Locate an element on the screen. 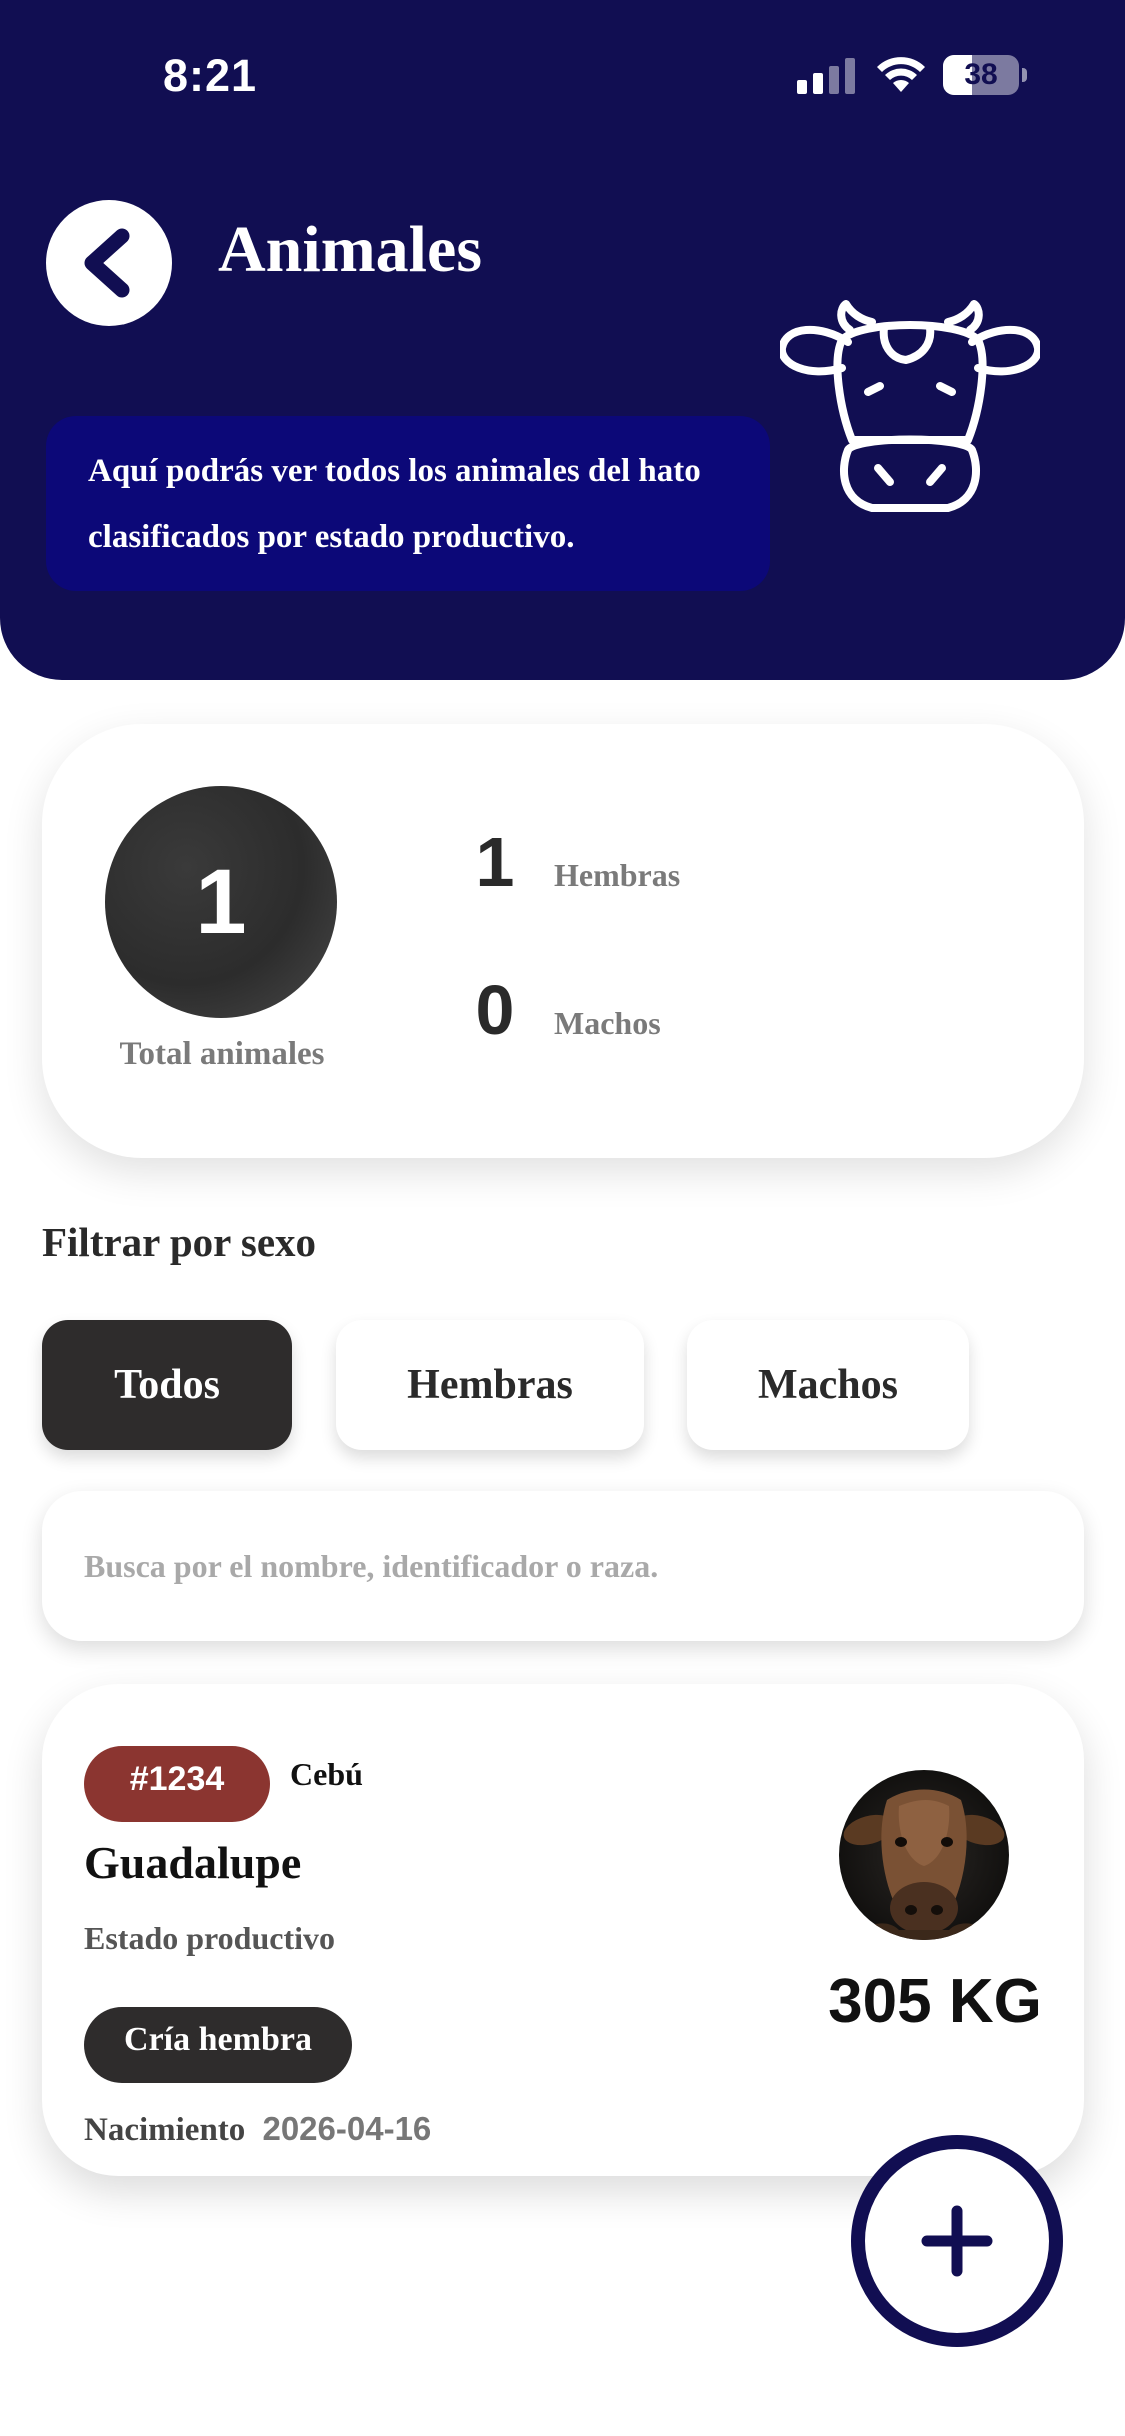 The height and width of the screenshot is (2436, 1125). wifi-icon is located at coordinates (901, 74).